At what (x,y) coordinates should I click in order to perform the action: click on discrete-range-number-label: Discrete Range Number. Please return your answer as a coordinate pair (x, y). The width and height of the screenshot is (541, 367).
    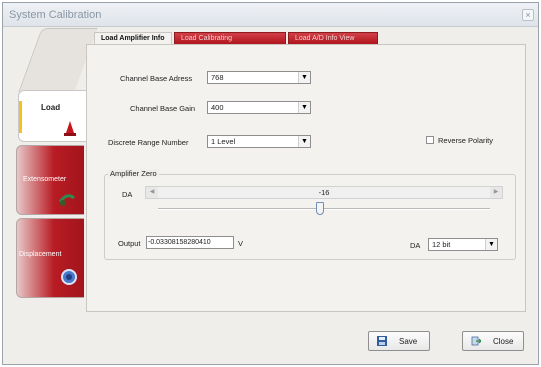
    Looking at the image, I should click on (148, 142).